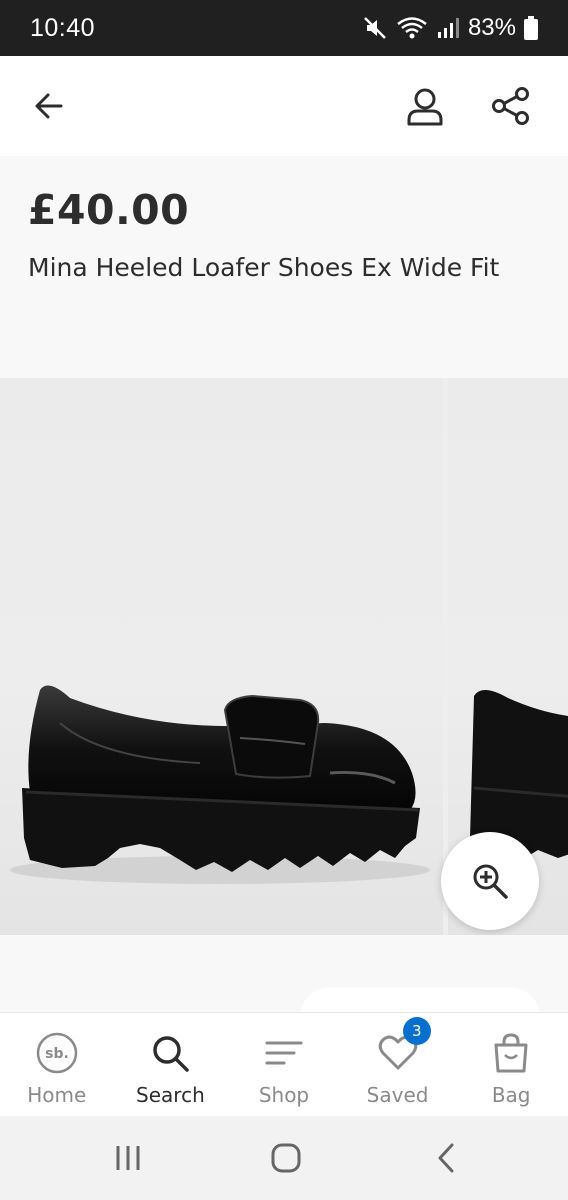  Describe the element at coordinates (170, 1095) in the screenshot. I see `nav-label-search: Search` at that location.